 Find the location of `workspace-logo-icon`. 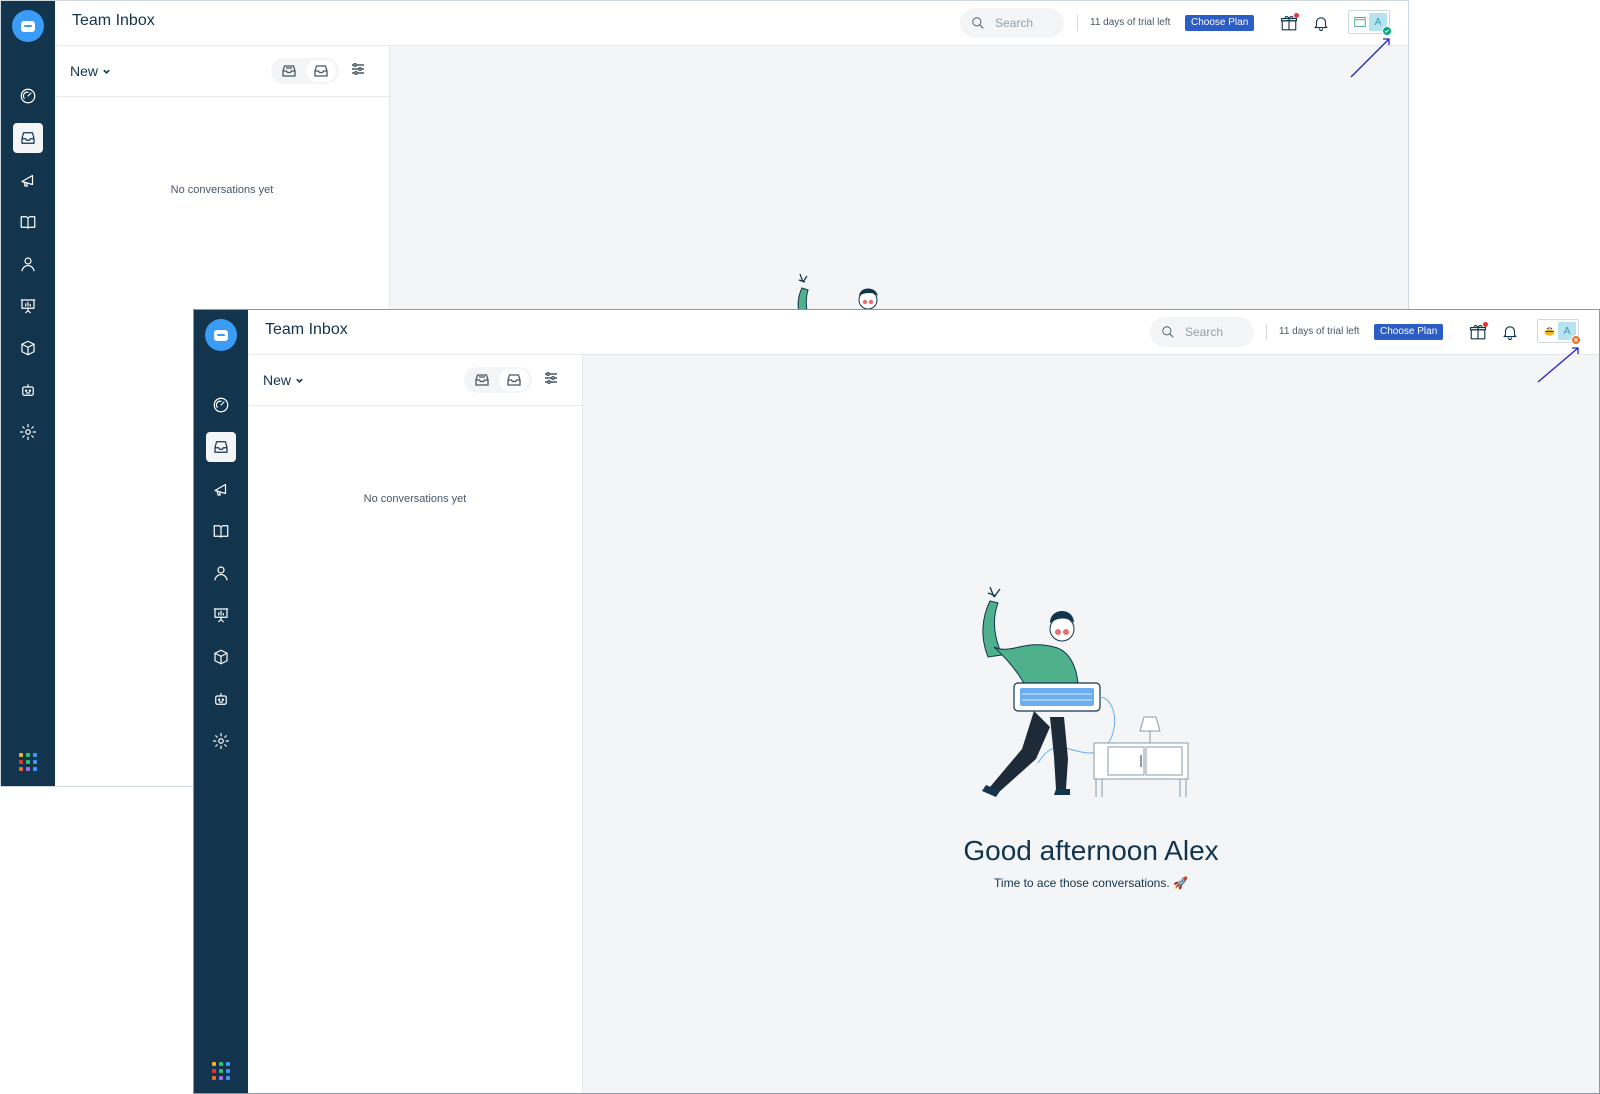

workspace-logo-icon is located at coordinates (1549, 331).